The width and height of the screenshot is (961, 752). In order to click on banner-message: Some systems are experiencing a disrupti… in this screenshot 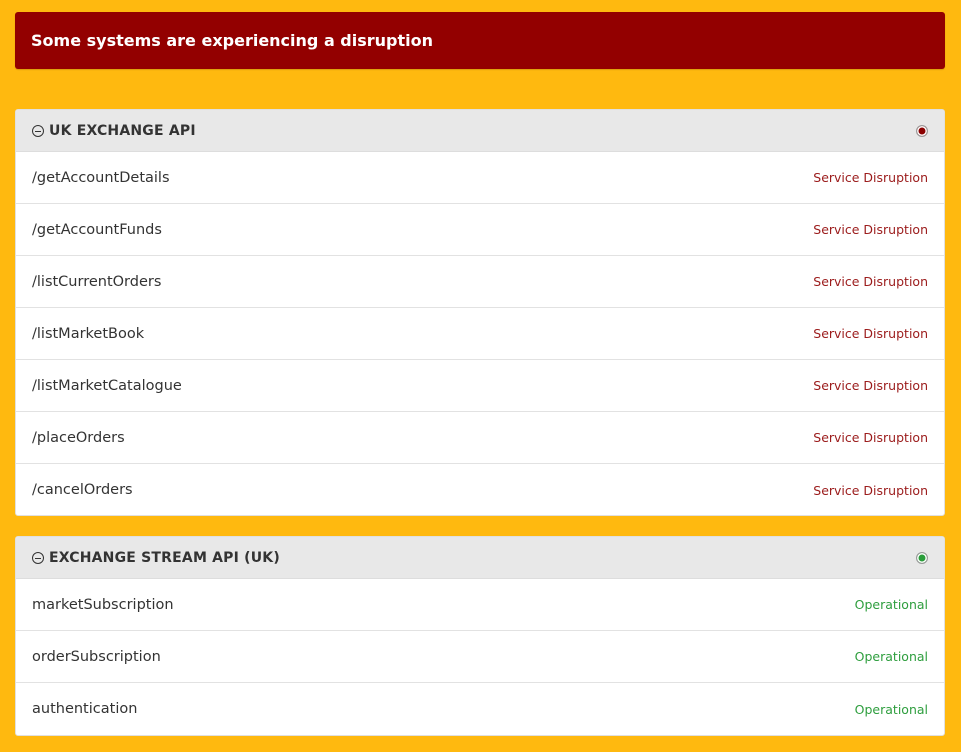, I will do `click(232, 40)`.